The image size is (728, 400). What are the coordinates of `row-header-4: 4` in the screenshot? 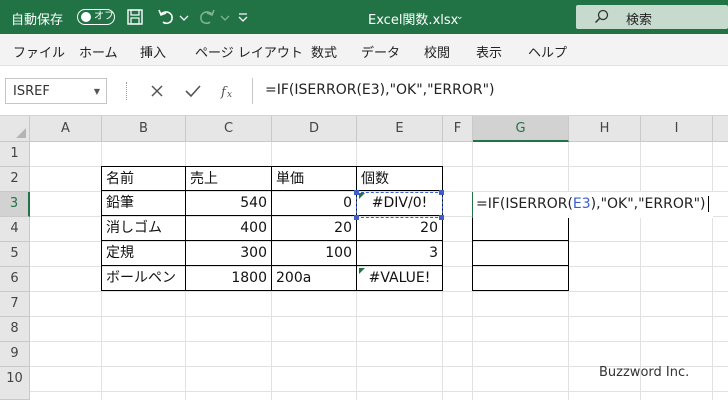 It's located at (15, 229).